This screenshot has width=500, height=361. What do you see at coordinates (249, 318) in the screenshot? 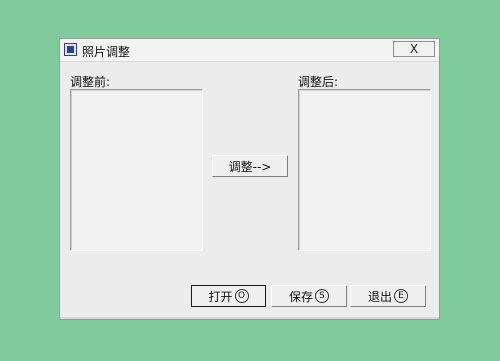
I see `window-bottom-strip` at bounding box center [249, 318].